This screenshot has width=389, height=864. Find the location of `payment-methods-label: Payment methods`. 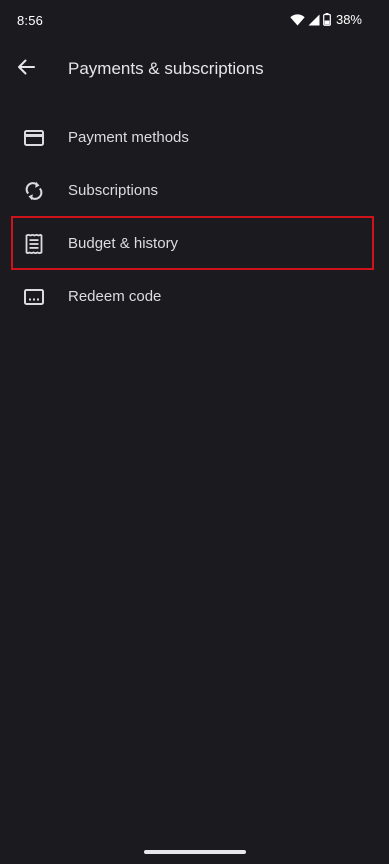

payment-methods-label: Payment methods is located at coordinates (128, 137).